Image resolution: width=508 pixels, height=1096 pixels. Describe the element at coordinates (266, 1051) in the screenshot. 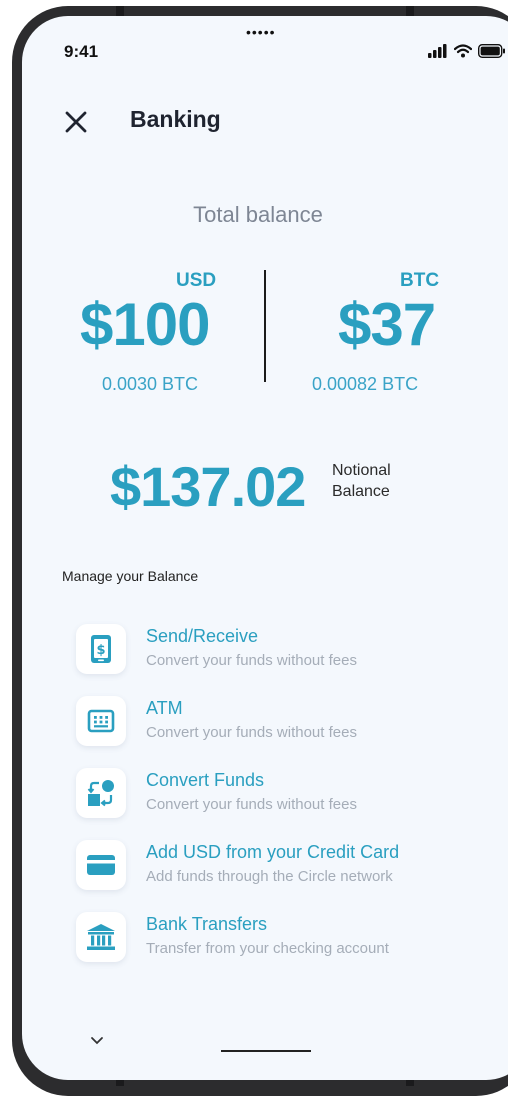

I see `home-indicator` at that location.